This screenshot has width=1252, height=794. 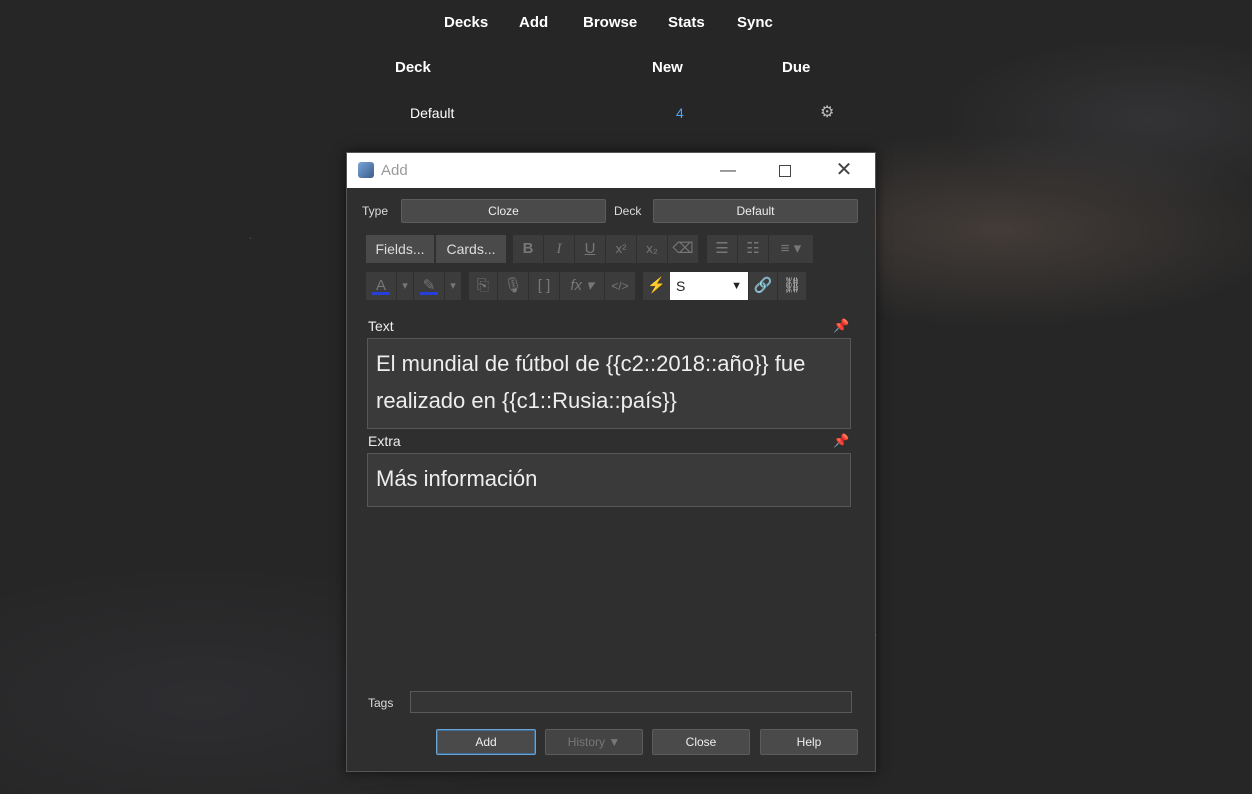 What do you see at coordinates (483, 286) in the screenshot?
I see `attachment-icon: ⎘` at bounding box center [483, 286].